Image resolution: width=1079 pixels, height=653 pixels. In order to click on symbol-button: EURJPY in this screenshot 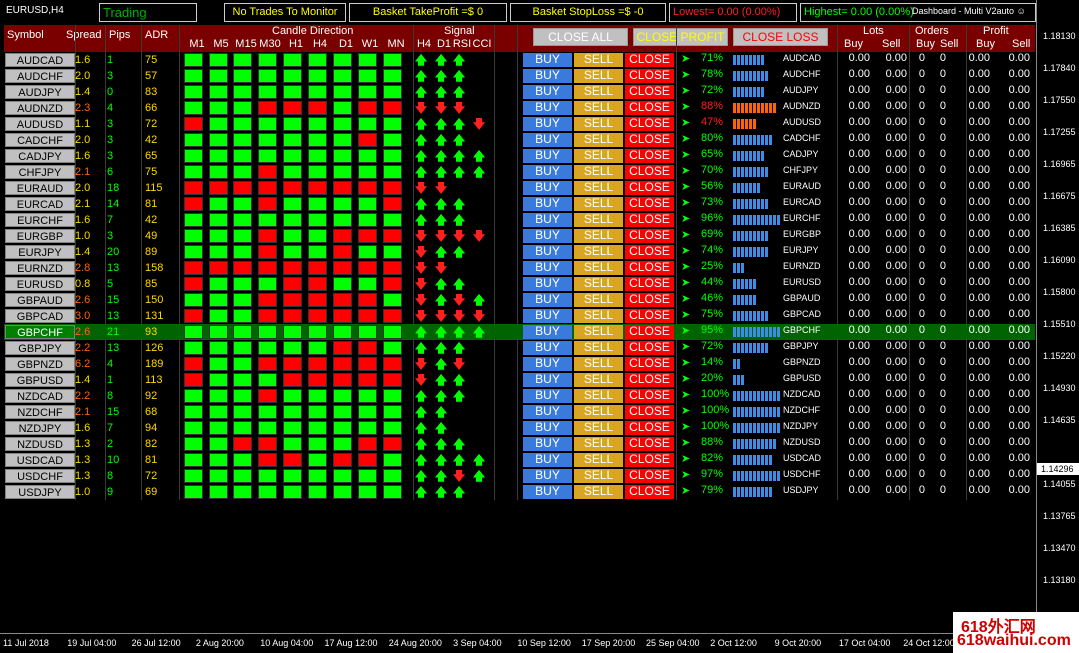, I will do `click(40, 252)`.